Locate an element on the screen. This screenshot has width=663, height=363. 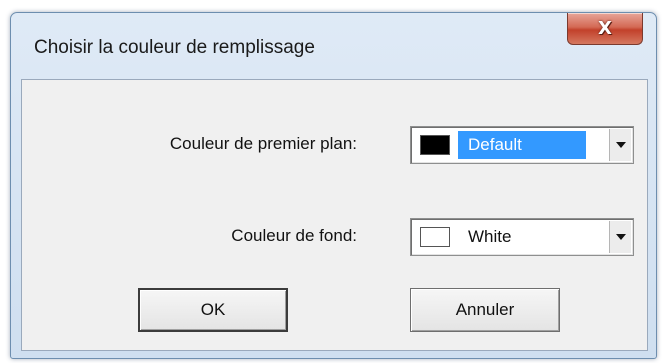
dialog-title: Choisir la couleur de remplissage is located at coordinates (174, 47).